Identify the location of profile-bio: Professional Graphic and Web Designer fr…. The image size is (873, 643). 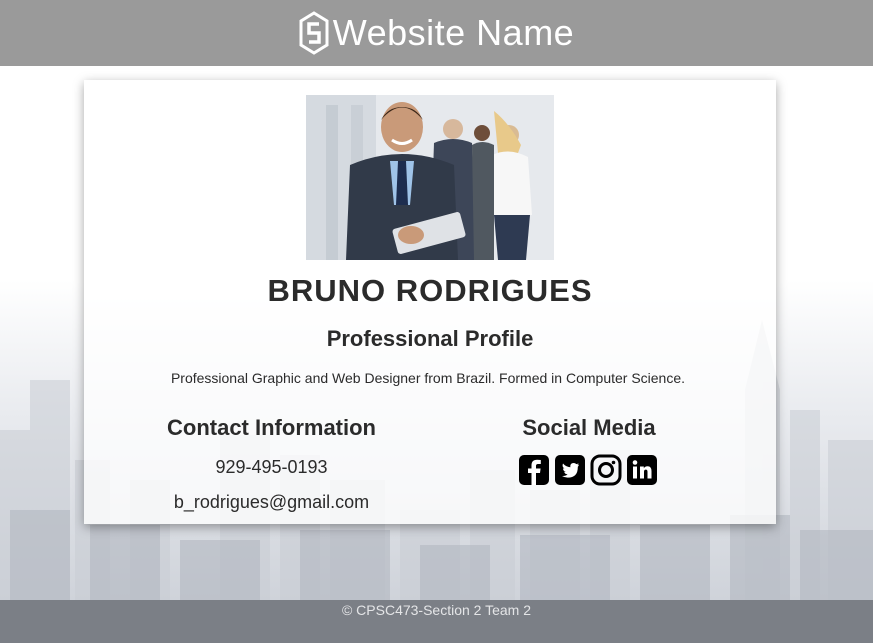
(428, 378).